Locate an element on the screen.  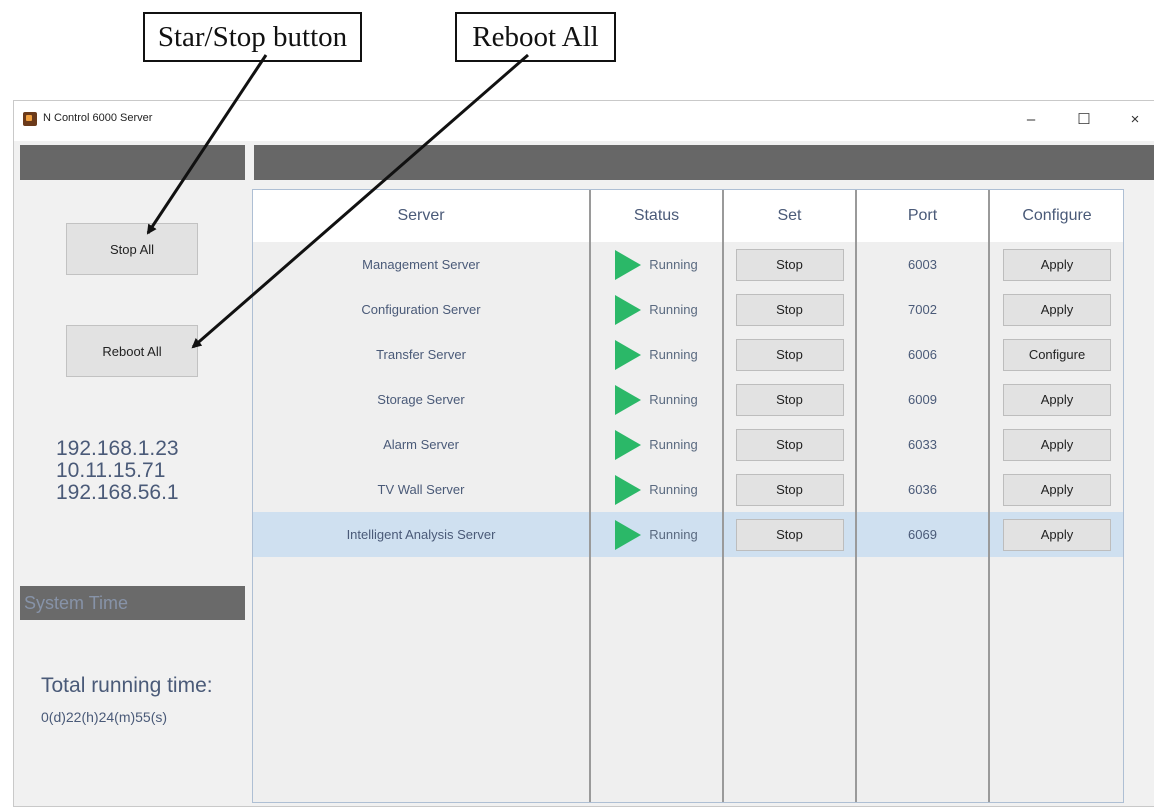
arrow-to-reboot-all is located at coordinates (360, 201).